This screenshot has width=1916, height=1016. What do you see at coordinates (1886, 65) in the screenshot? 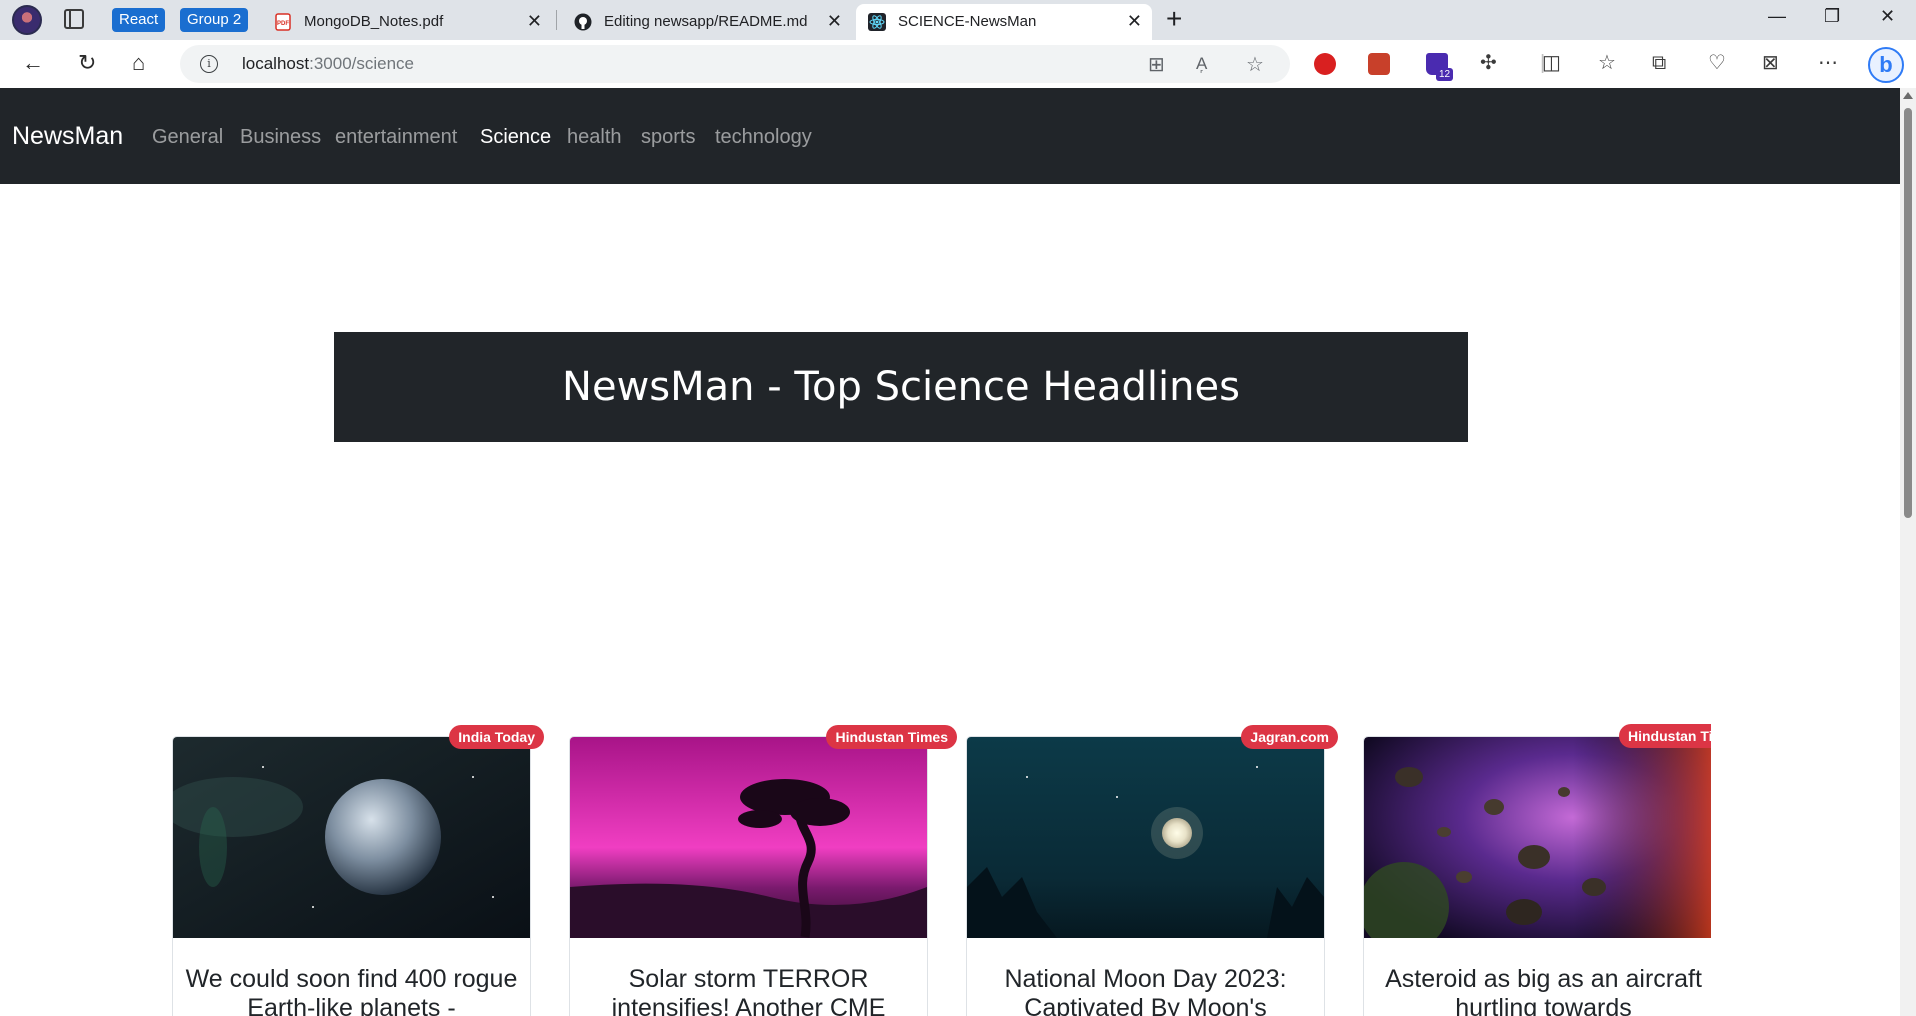
I see `copilot-icon: b` at bounding box center [1886, 65].